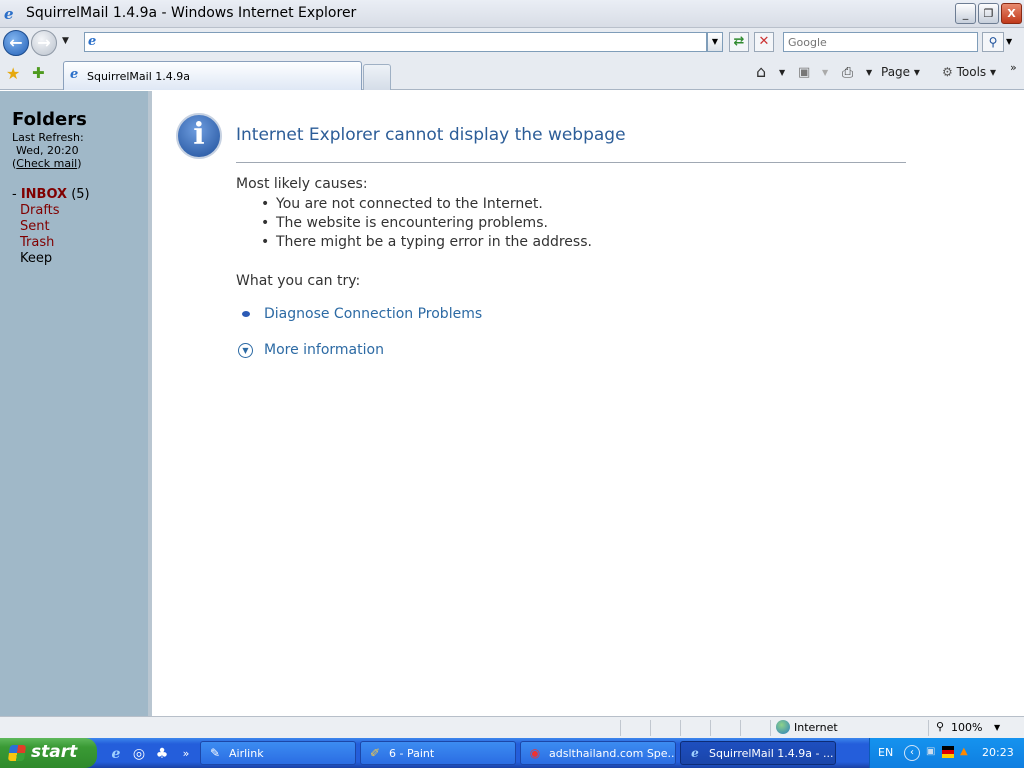 The height and width of the screenshot is (768, 1024). What do you see at coordinates (139, 754) in the screenshot?
I see `quicklaunch-browser-icon: ◎` at bounding box center [139, 754].